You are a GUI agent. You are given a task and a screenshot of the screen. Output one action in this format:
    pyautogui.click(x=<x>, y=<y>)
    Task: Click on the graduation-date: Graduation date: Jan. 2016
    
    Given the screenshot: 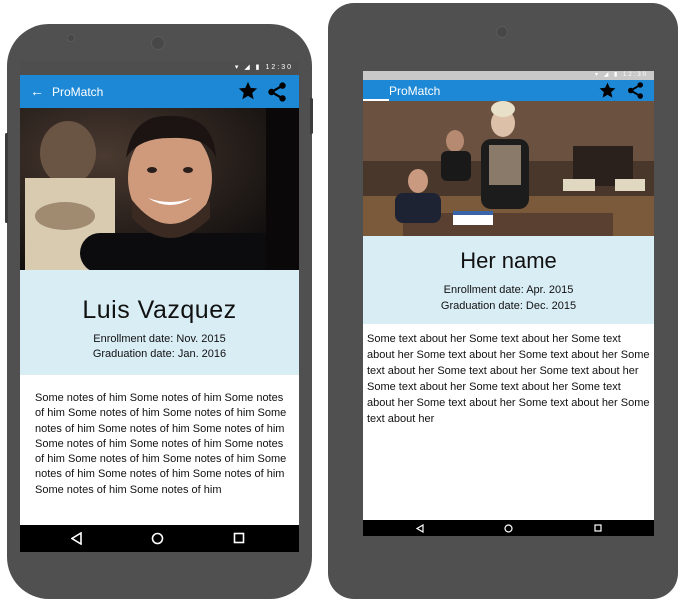 What is the action you would take?
    pyautogui.click(x=159, y=354)
    